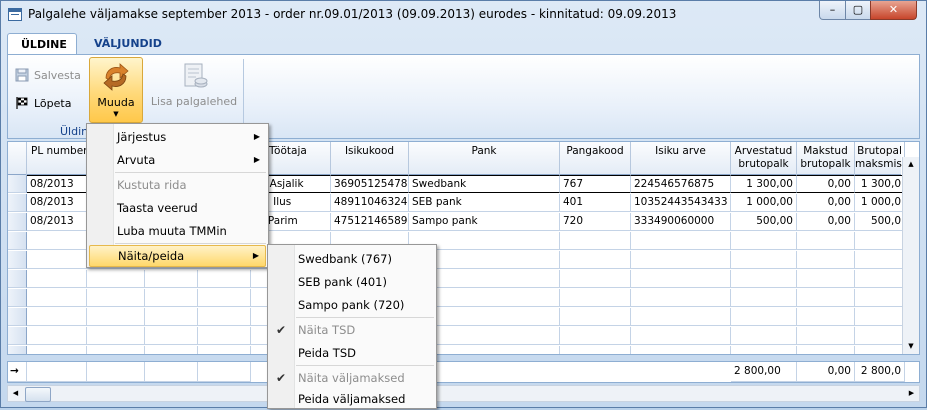 Image resolution: width=927 pixels, height=410 pixels. I want to click on scroll-up-icon: ▲, so click(911, 164).